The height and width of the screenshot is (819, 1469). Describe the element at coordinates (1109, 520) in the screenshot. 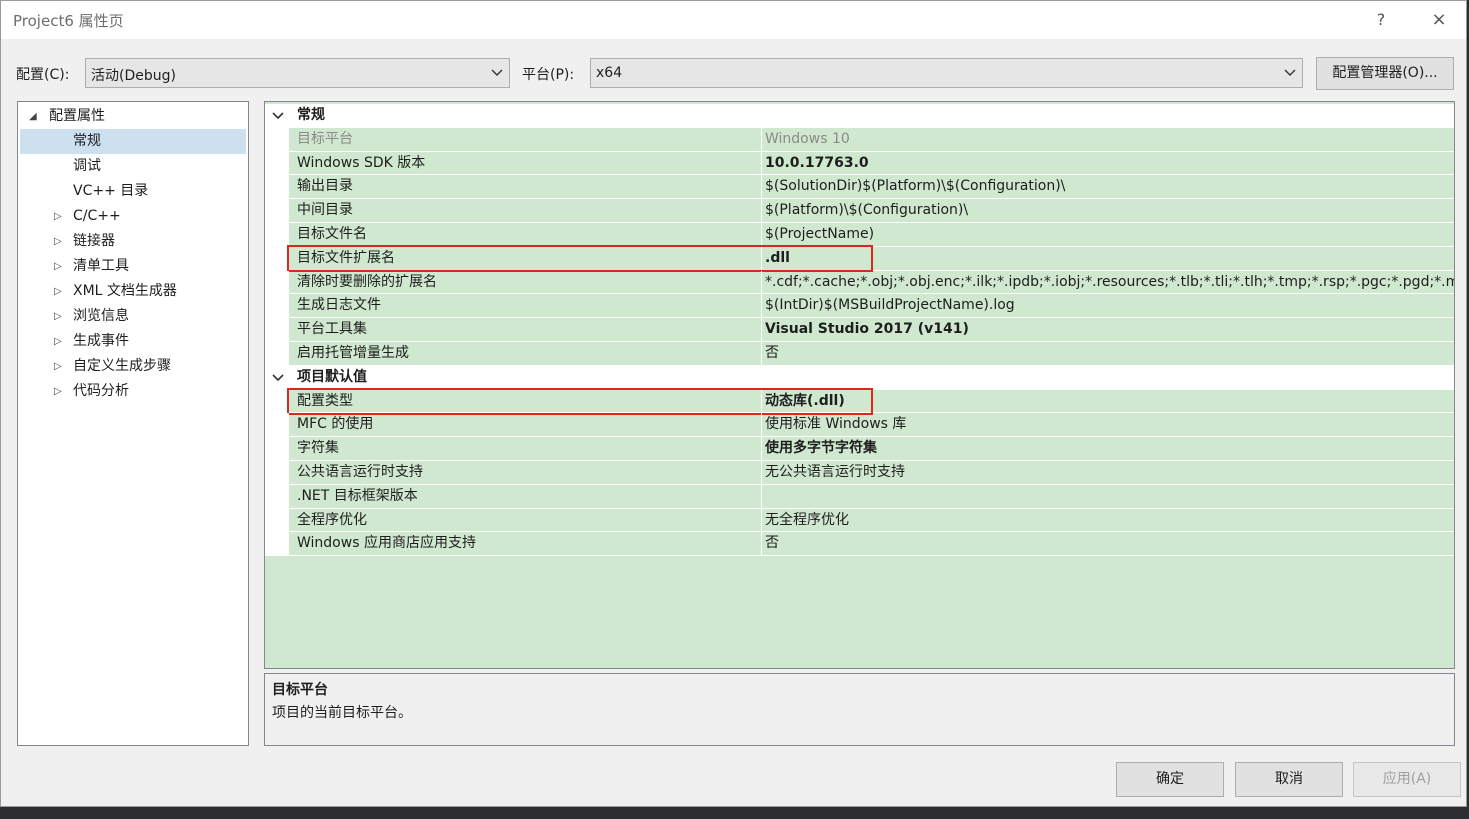

I see `property-value: 无全程序优化` at that location.